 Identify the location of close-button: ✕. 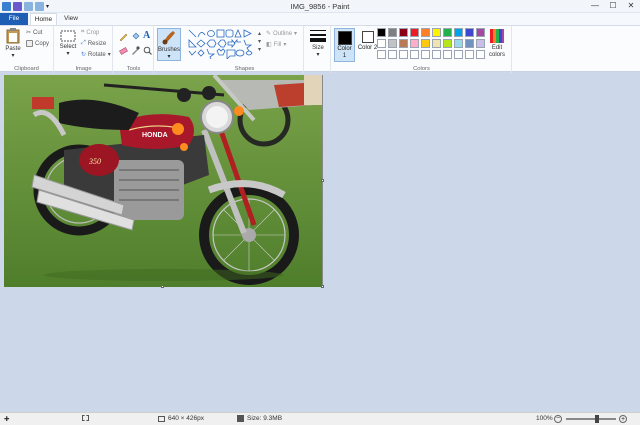
(631, 6).